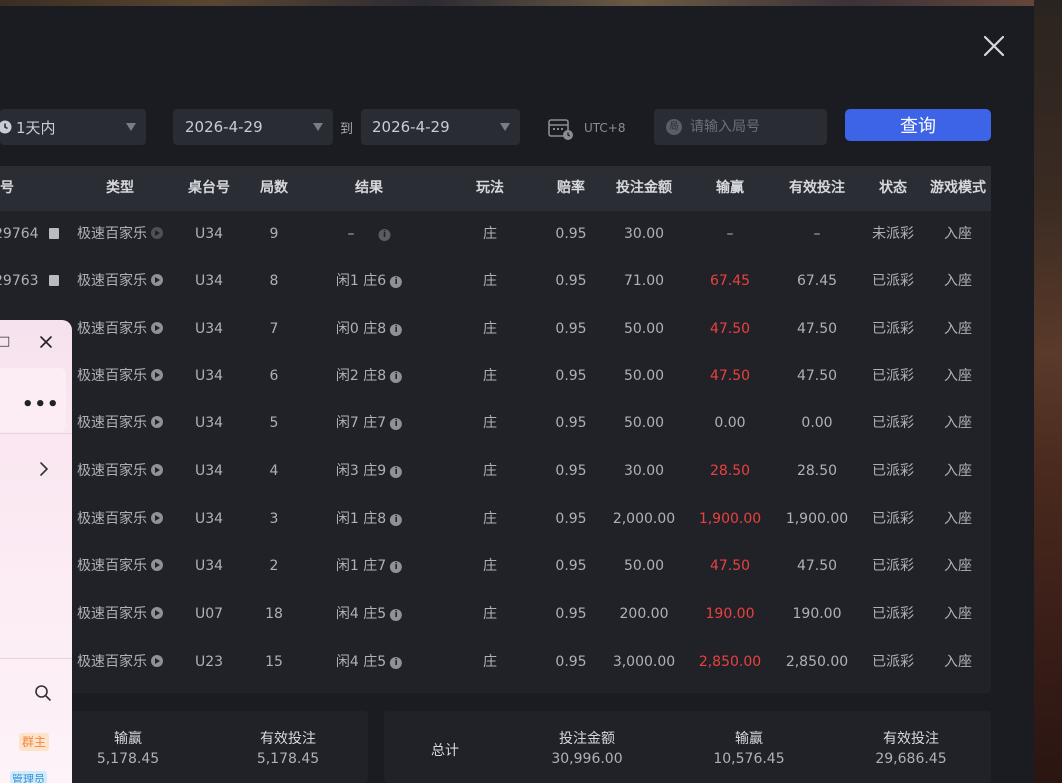 Image resolution: width=1062 pixels, height=783 pixels. I want to click on time-range-select: 1天内, so click(73, 127).